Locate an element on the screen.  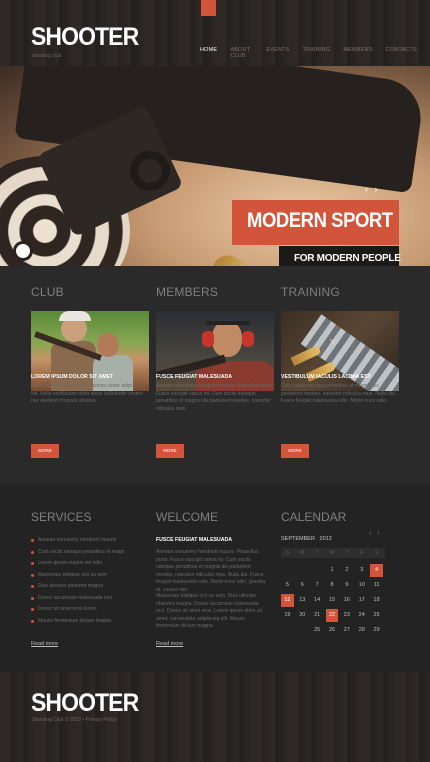
calendar-day: 14 is located at coordinates (317, 600).